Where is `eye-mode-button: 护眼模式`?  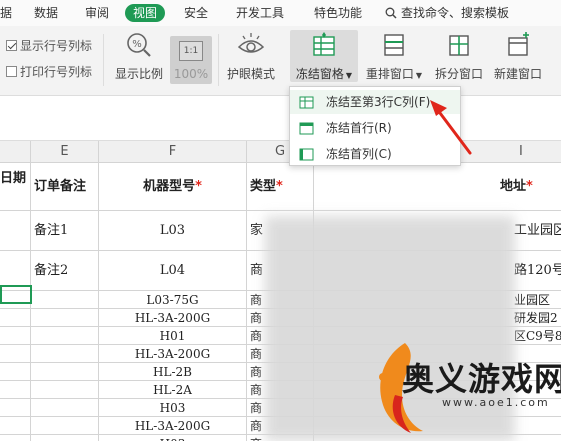 eye-mode-button: 护眼模式 is located at coordinates (251, 56).